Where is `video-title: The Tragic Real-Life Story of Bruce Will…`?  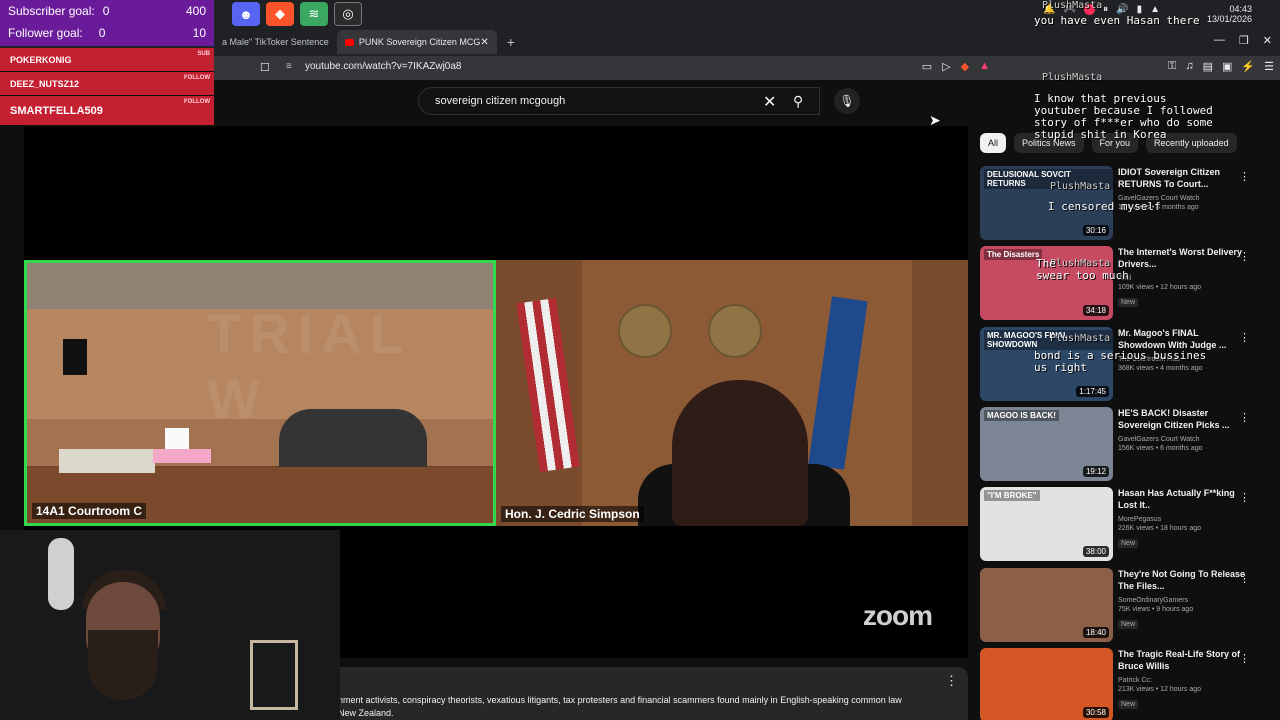
video-title: The Tragic Real-Life Story of Bruce Will… is located at coordinates (1183, 661).